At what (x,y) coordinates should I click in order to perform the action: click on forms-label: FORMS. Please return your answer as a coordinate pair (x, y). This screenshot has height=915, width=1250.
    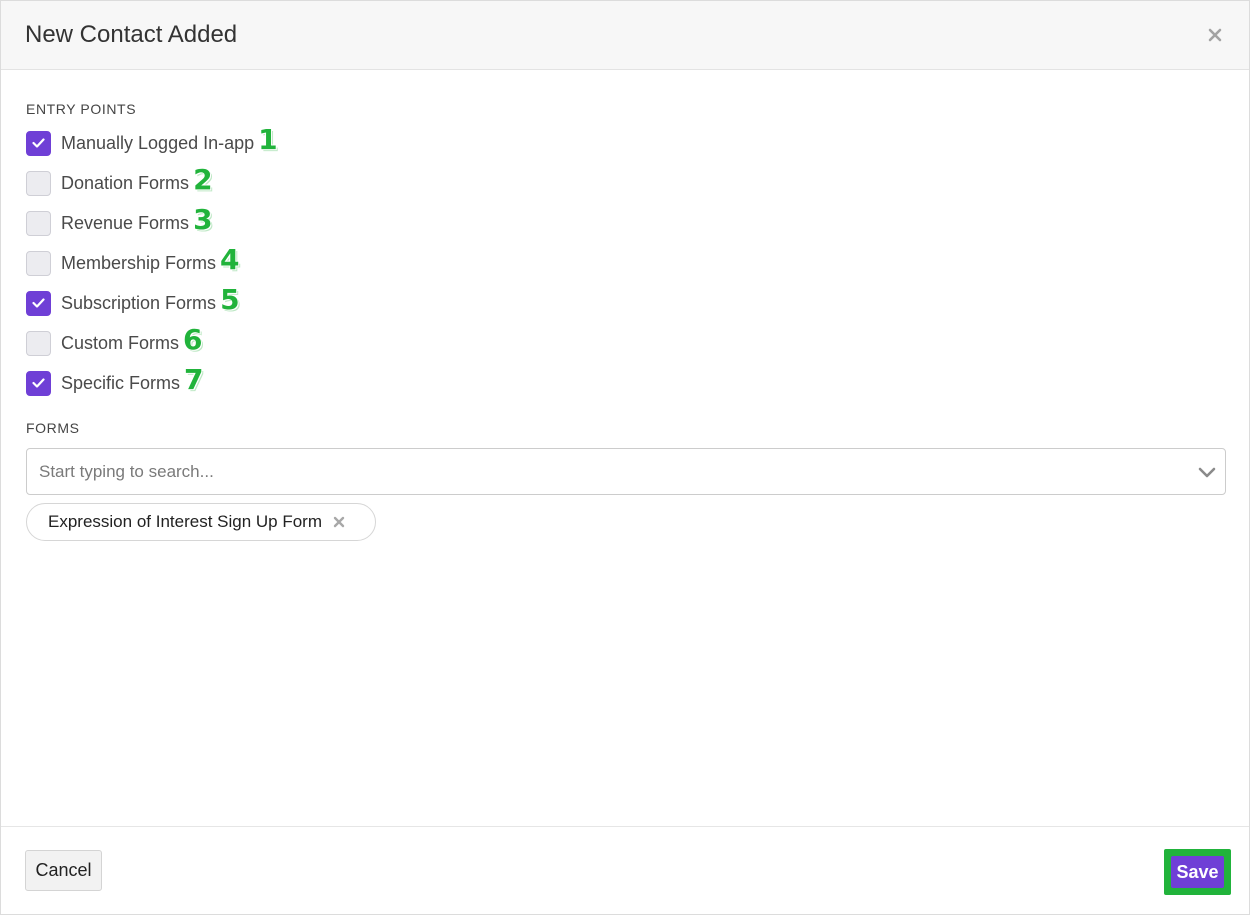
    Looking at the image, I should click on (53, 428).